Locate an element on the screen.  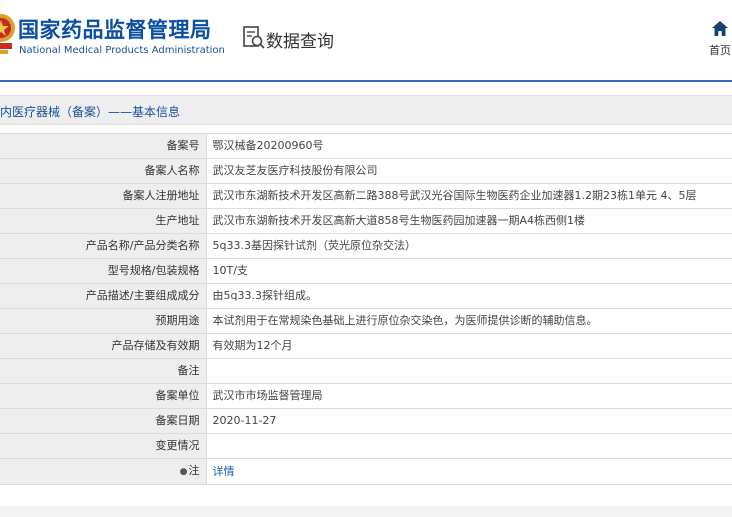
field-value: 10T/支 is located at coordinates (468, 271).